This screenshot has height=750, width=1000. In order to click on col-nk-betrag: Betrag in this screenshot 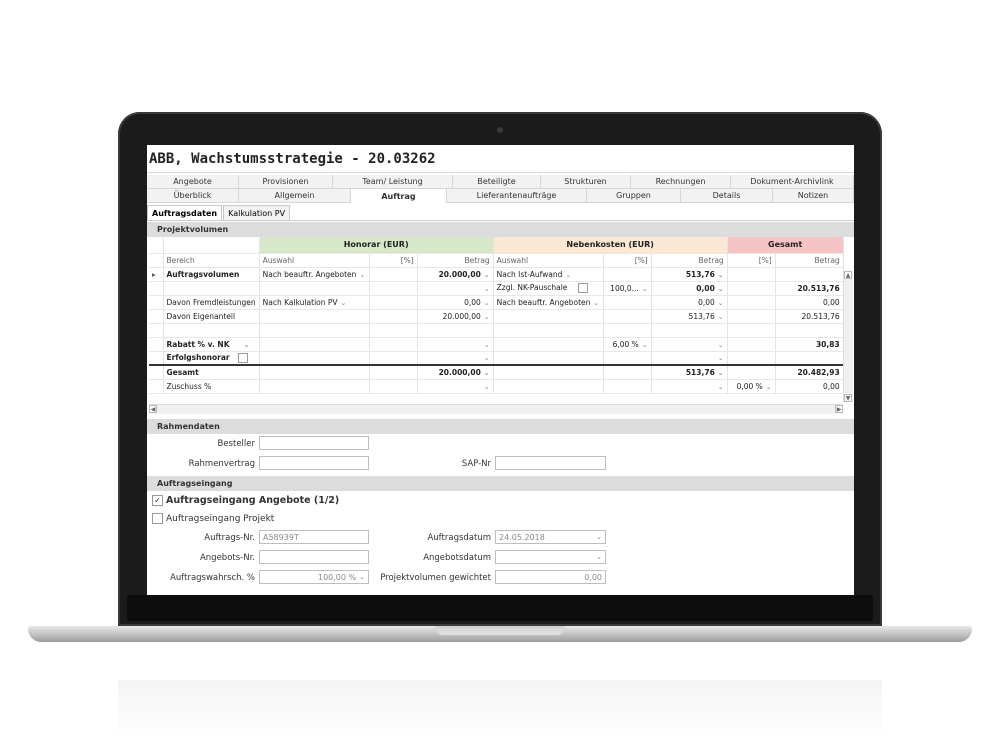, I will do `click(689, 260)`.